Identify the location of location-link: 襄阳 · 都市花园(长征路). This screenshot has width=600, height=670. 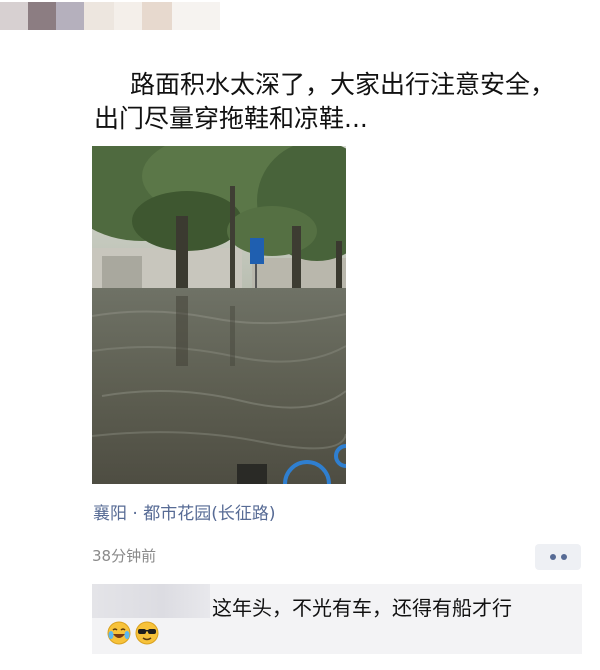
(184, 511).